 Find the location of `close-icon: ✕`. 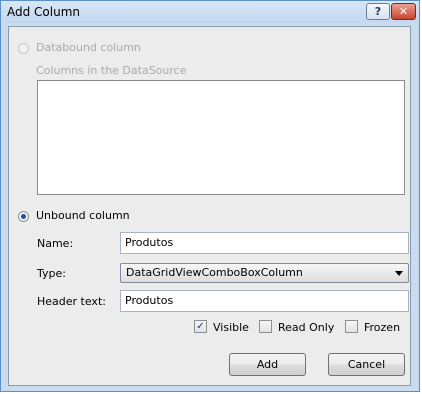

close-icon: ✕ is located at coordinates (403, 11).